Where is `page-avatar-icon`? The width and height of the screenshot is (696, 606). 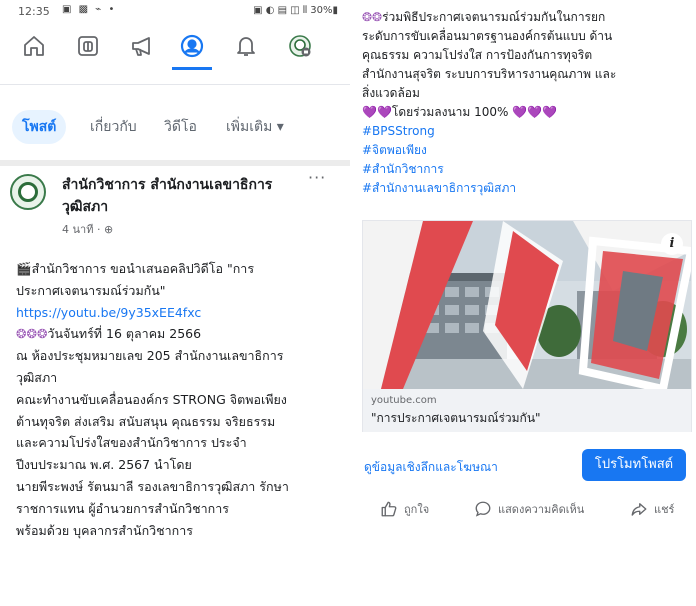 page-avatar-icon is located at coordinates (300, 46).